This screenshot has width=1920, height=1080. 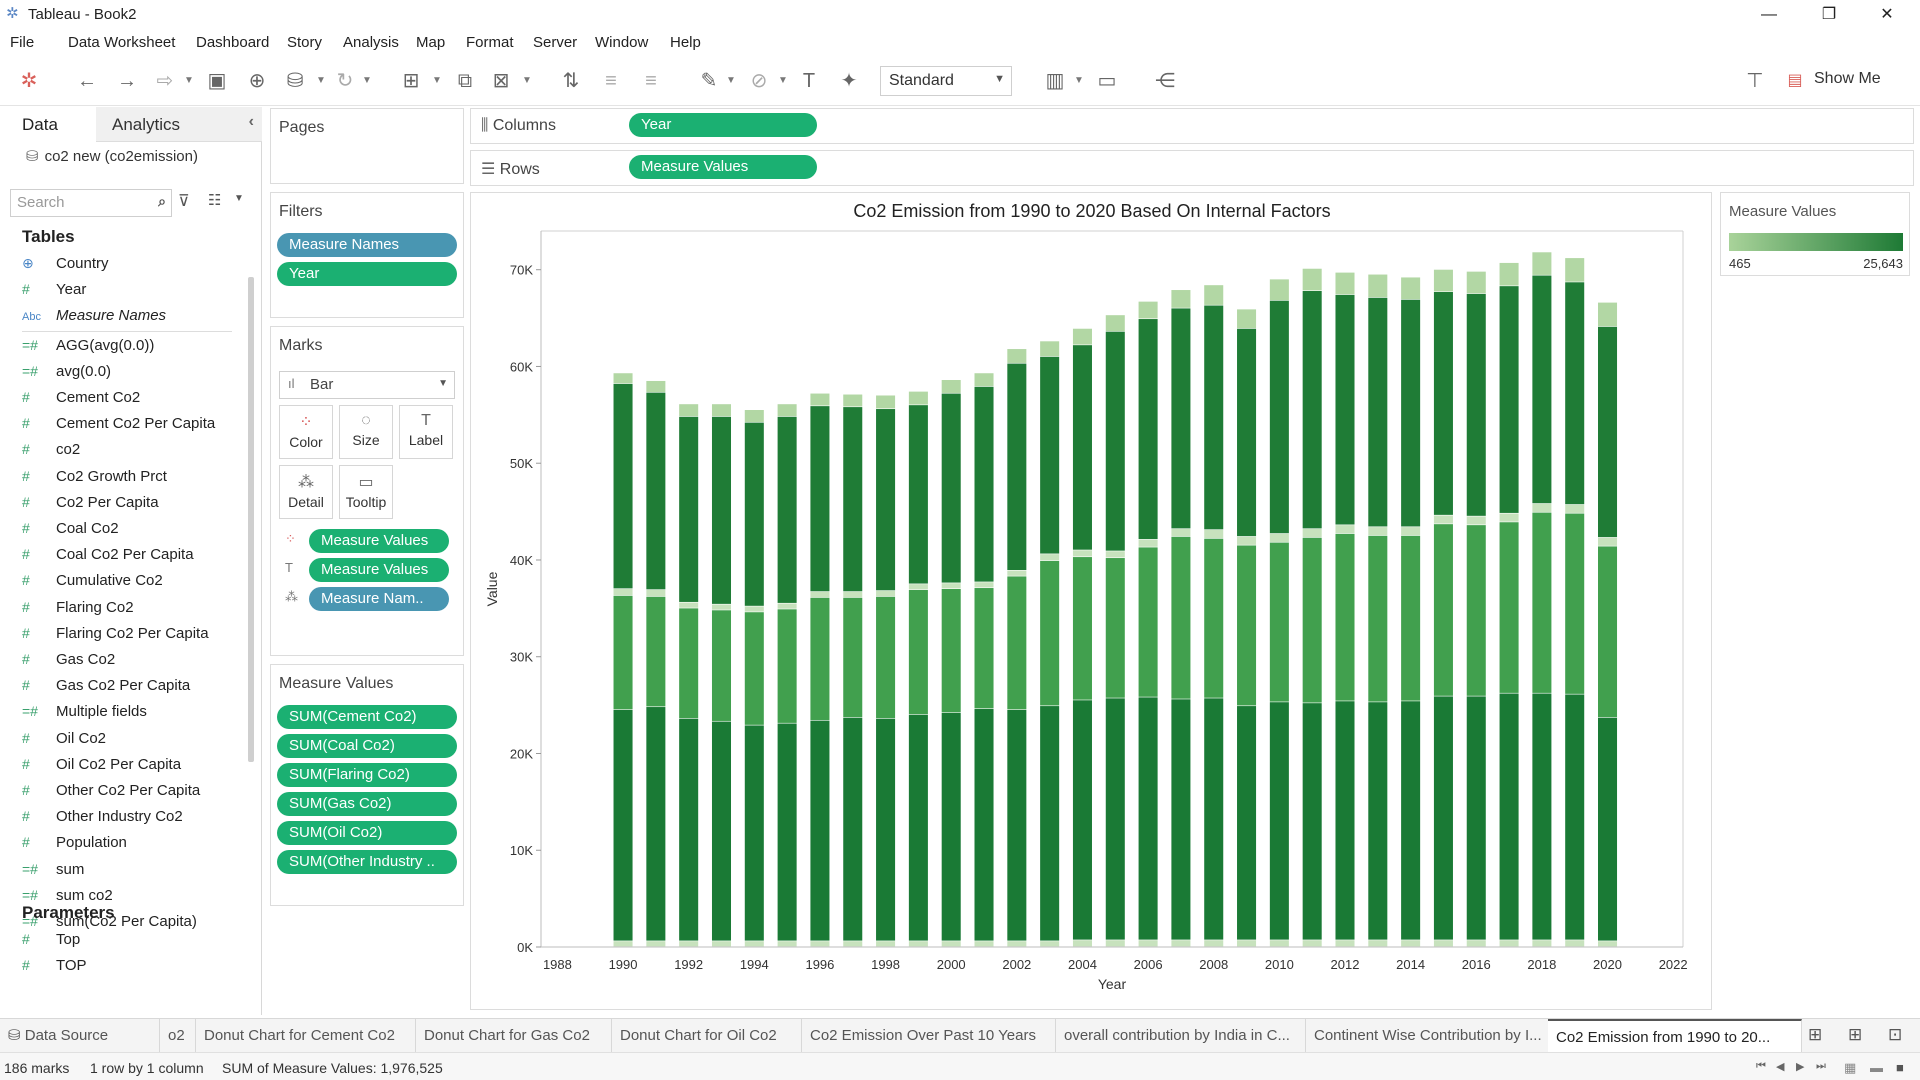 What do you see at coordinates (64, 741) in the screenshot?
I see `field-item: # Oil Co2` at bounding box center [64, 741].